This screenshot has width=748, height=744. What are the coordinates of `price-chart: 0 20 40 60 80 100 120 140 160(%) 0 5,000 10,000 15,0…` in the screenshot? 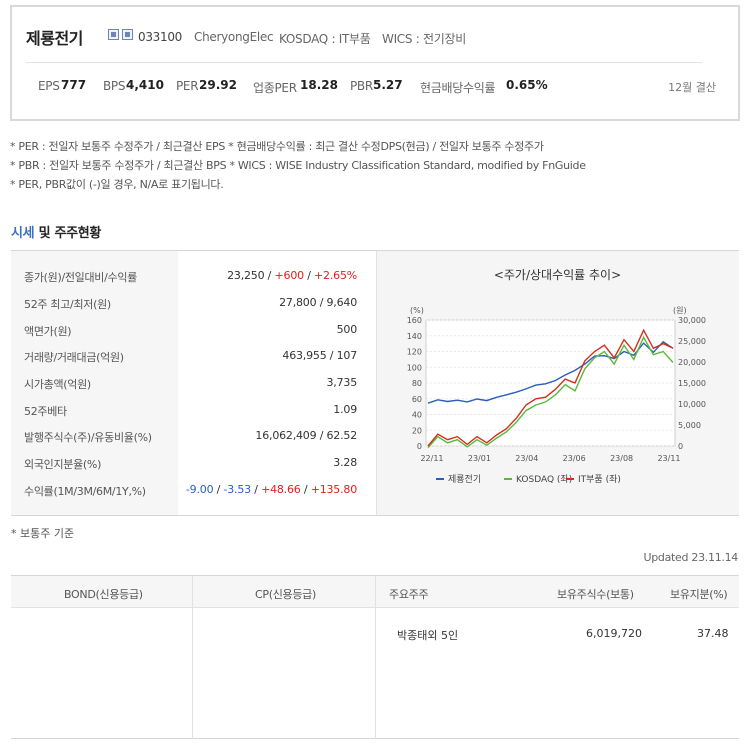 It's located at (557, 397).